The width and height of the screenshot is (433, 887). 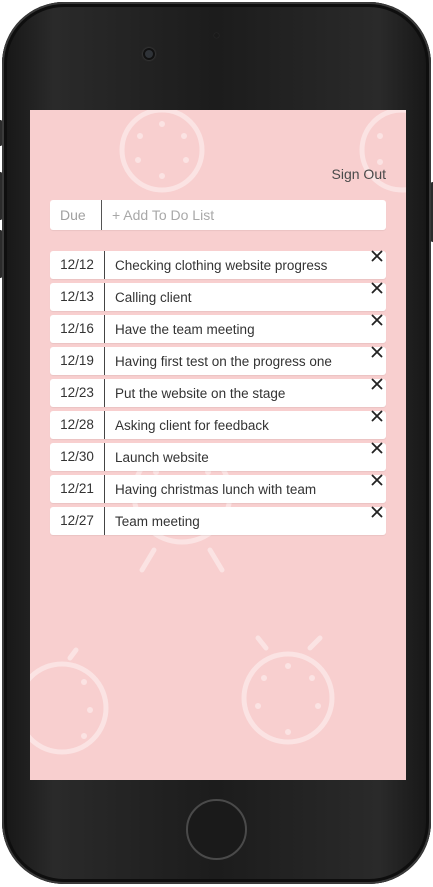 I want to click on todo-item: 12/12 Checking clothing website progress, so click(x=218, y=264).